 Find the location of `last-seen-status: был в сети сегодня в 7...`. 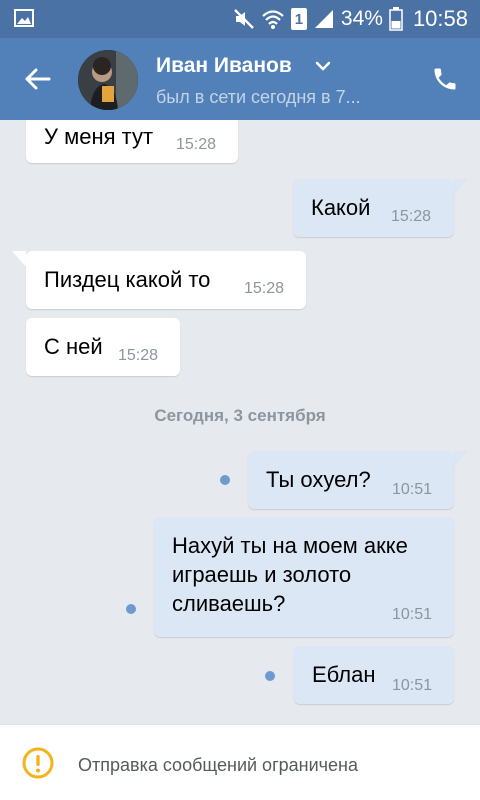

last-seen-status: был в сети сегодня в 7... is located at coordinates (258, 97).